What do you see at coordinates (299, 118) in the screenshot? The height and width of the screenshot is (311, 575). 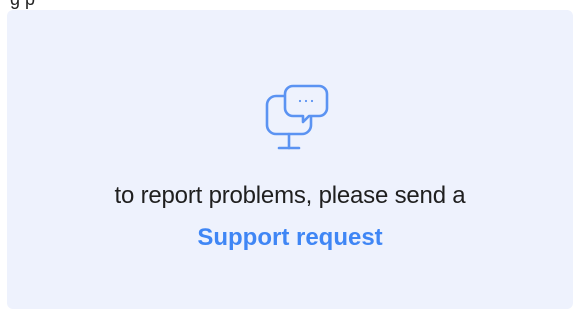 I see `support-chat-monitor-icon` at bounding box center [299, 118].